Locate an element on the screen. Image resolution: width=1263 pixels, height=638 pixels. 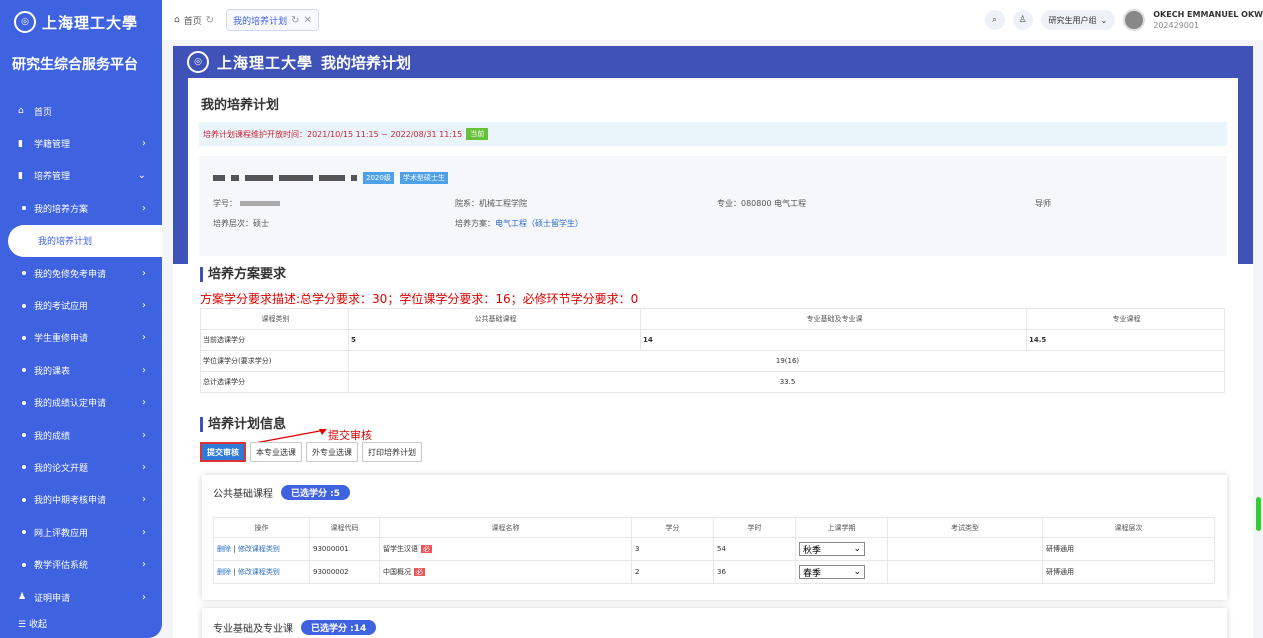
sidebar-item: 学生重修申请 › is located at coordinates (81, 338).